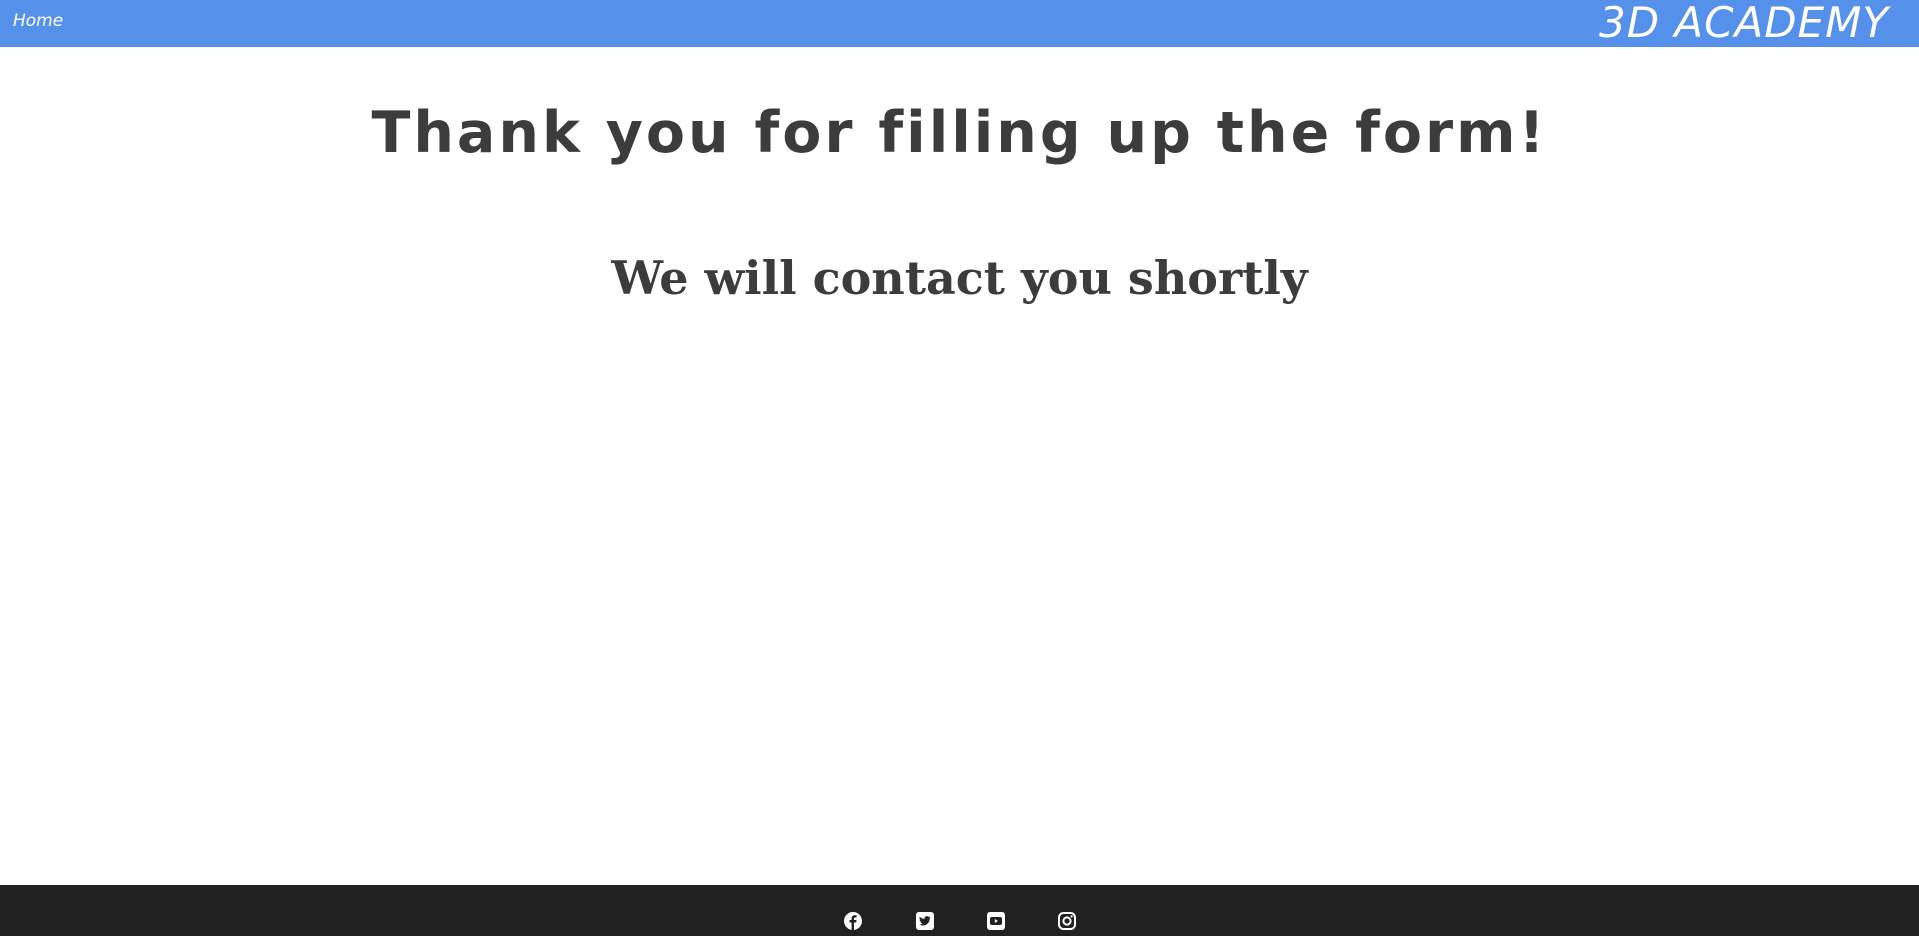 The width and height of the screenshot is (1919, 936). I want to click on facebook-link, so click(853, 921).